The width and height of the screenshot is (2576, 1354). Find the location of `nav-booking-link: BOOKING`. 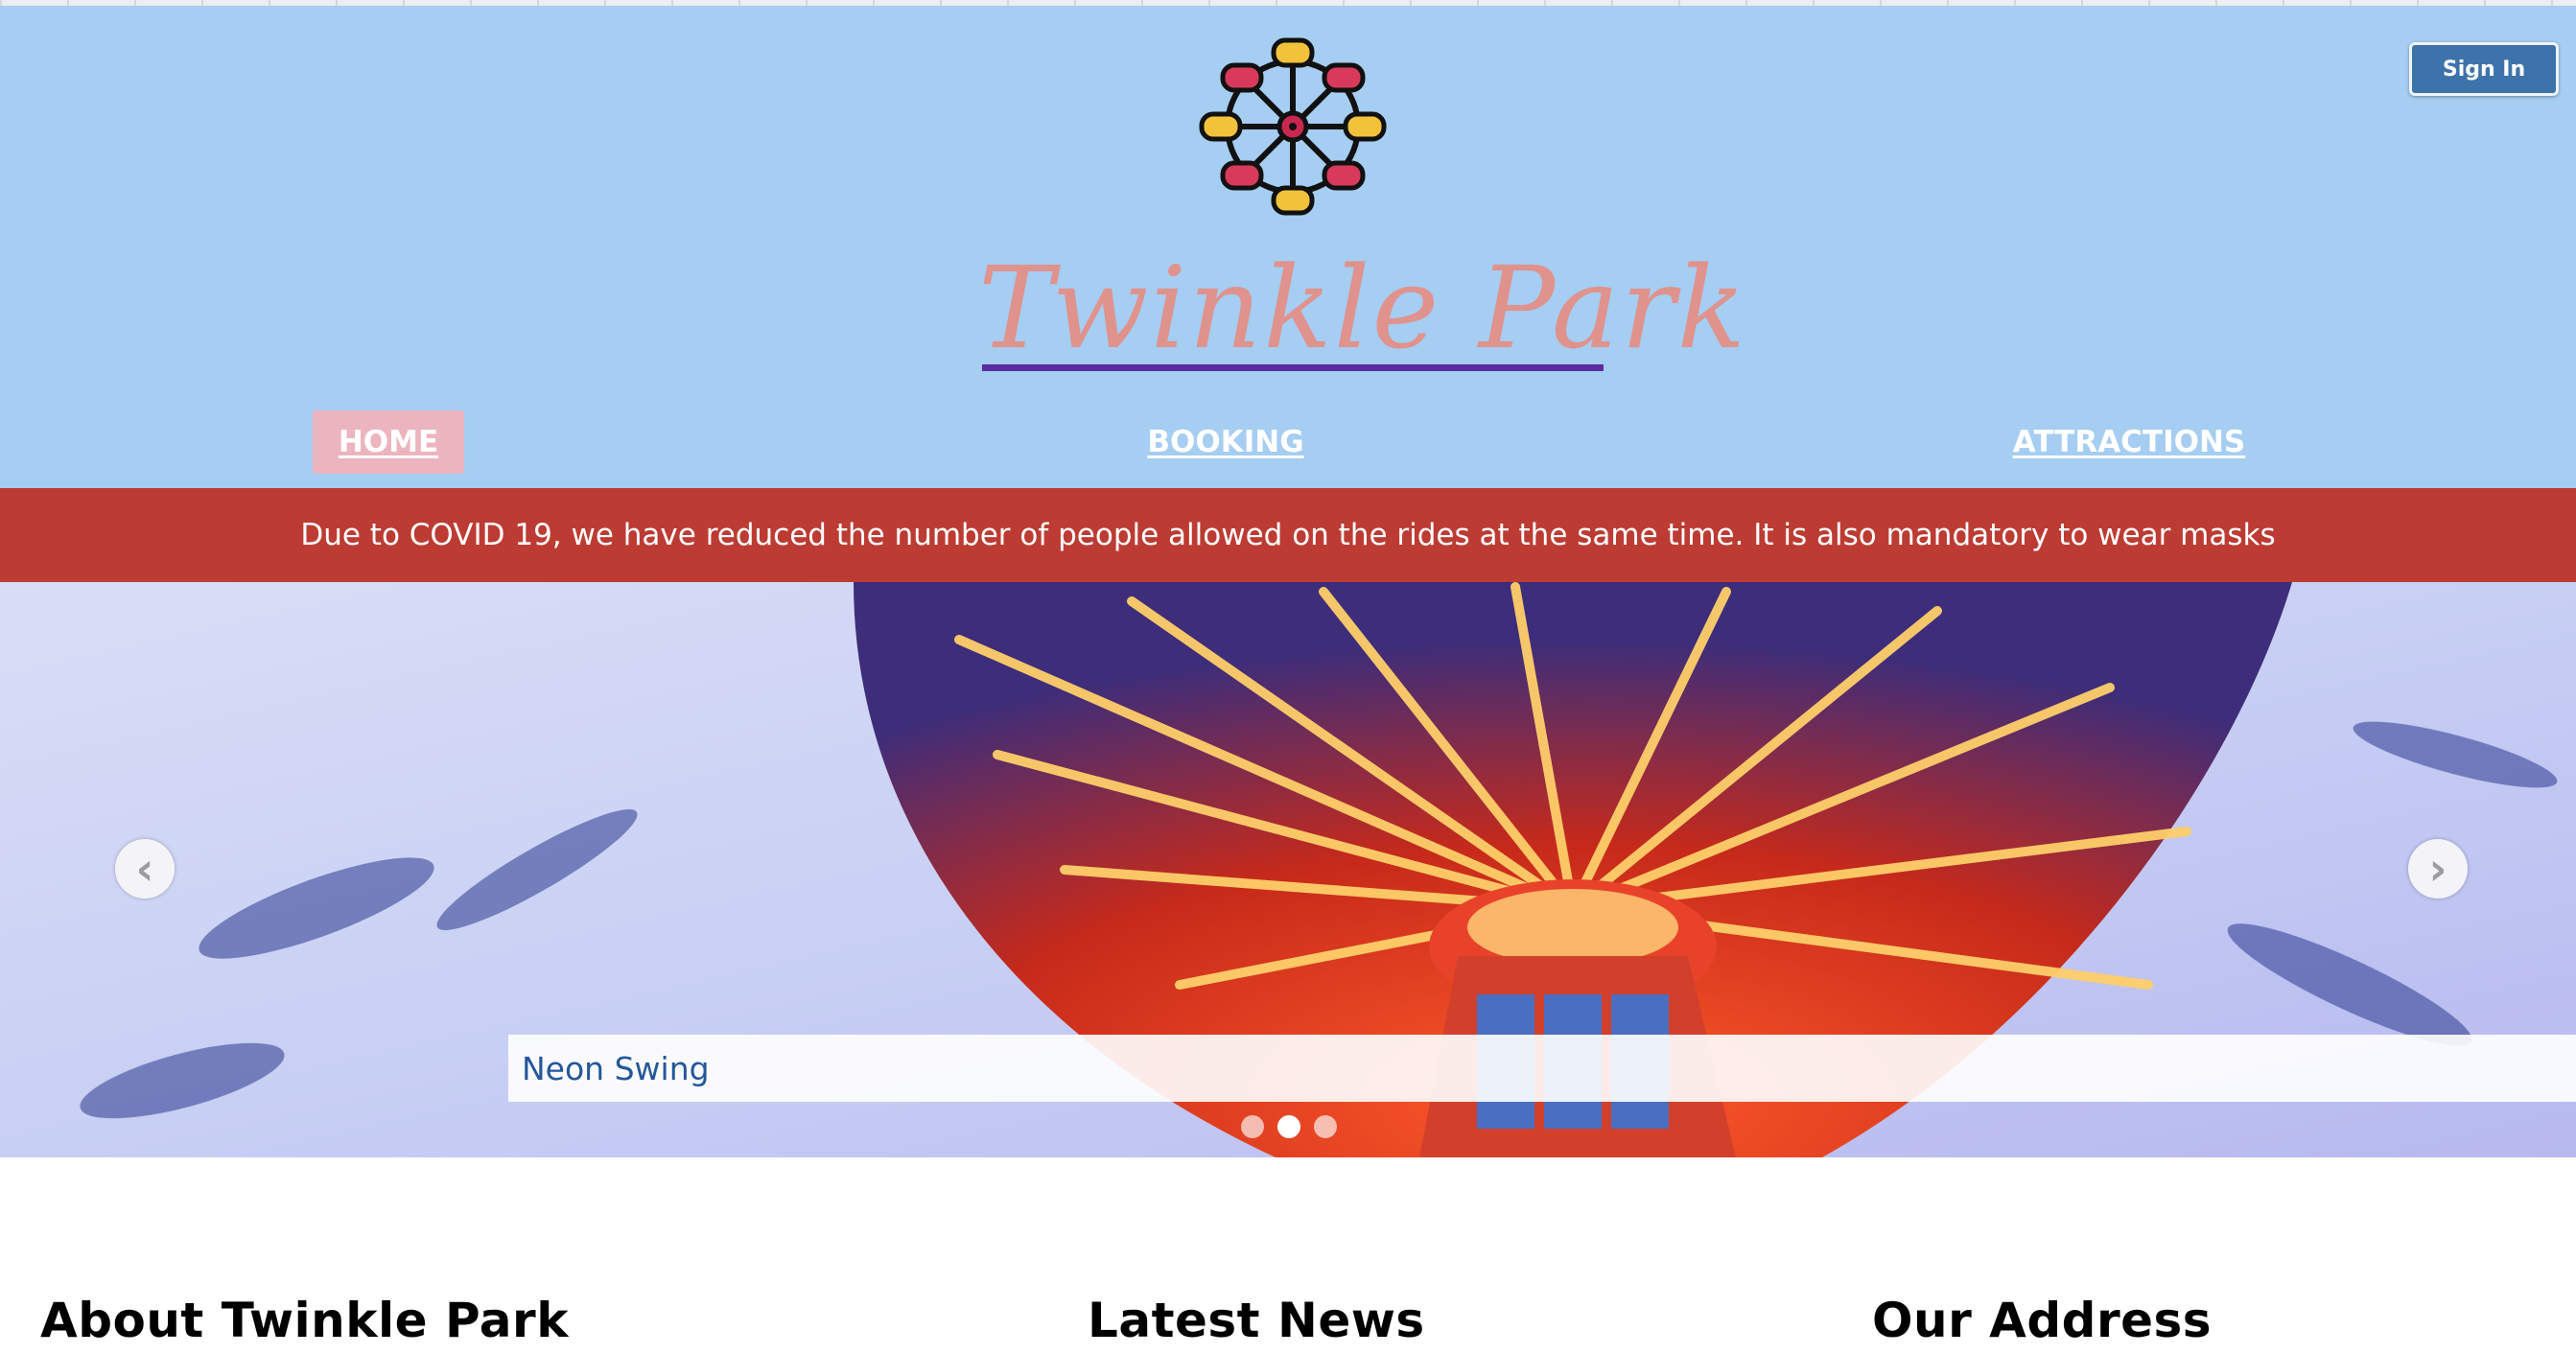

nav-booking-link: BOOKING is located at coordinates (1225, 442).